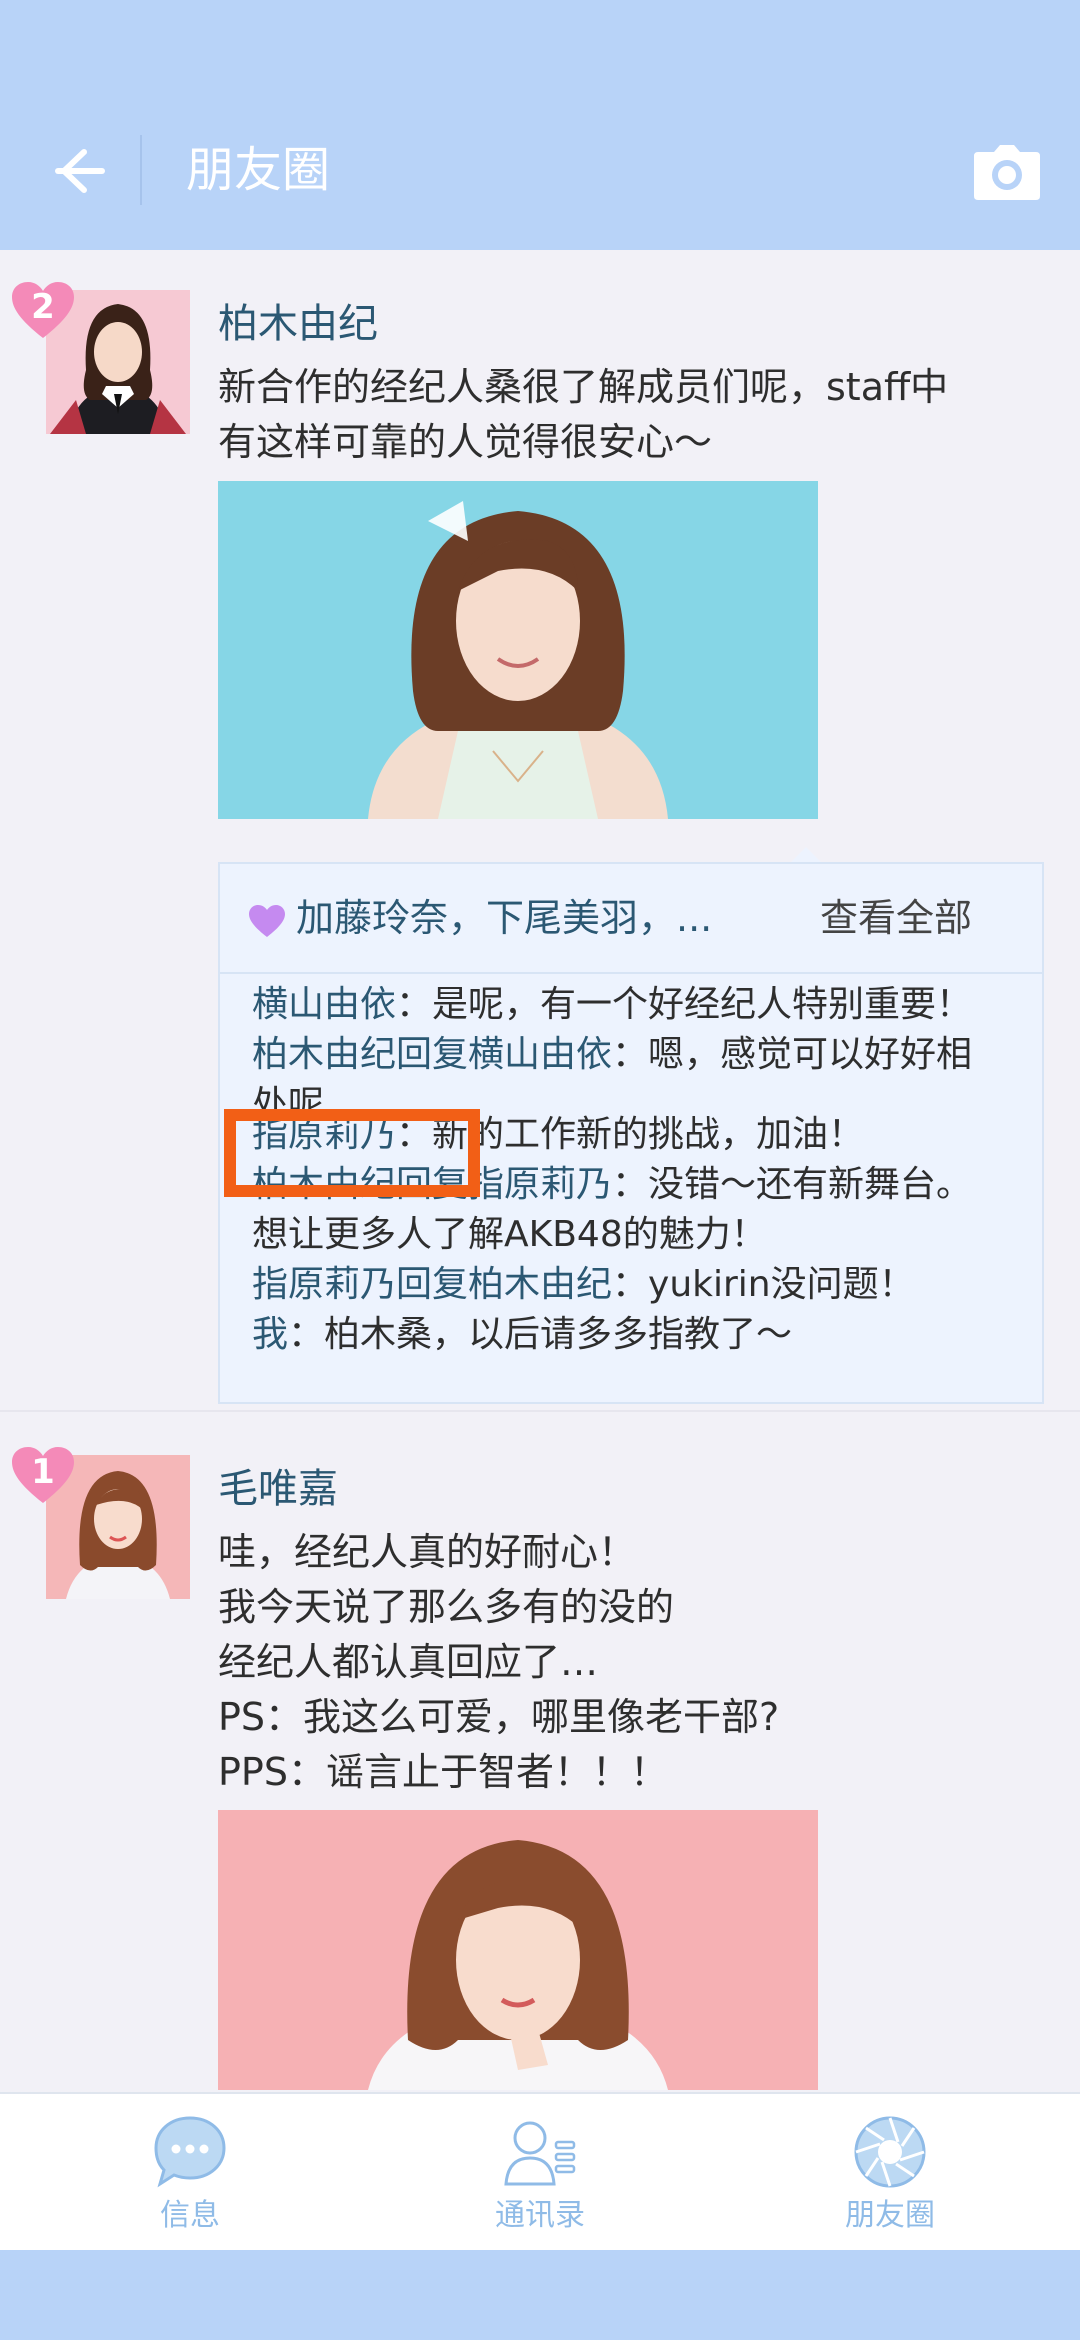  I want to click on tab-moments: 朋友圈, so click(890, 2173).